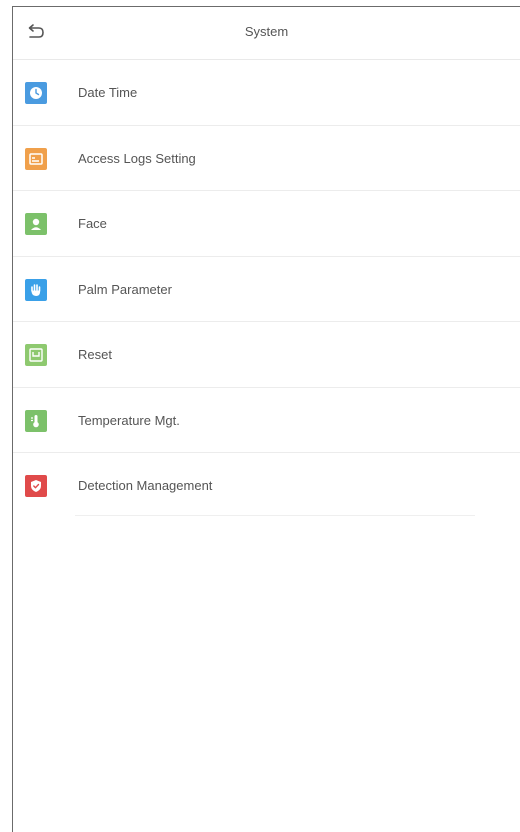 This screenshot has height=832, width=520. What do you see at coordinates (95, 354) in the screenshot?
I see `menu-item-label: Reset` at bounding box center [95, 354].